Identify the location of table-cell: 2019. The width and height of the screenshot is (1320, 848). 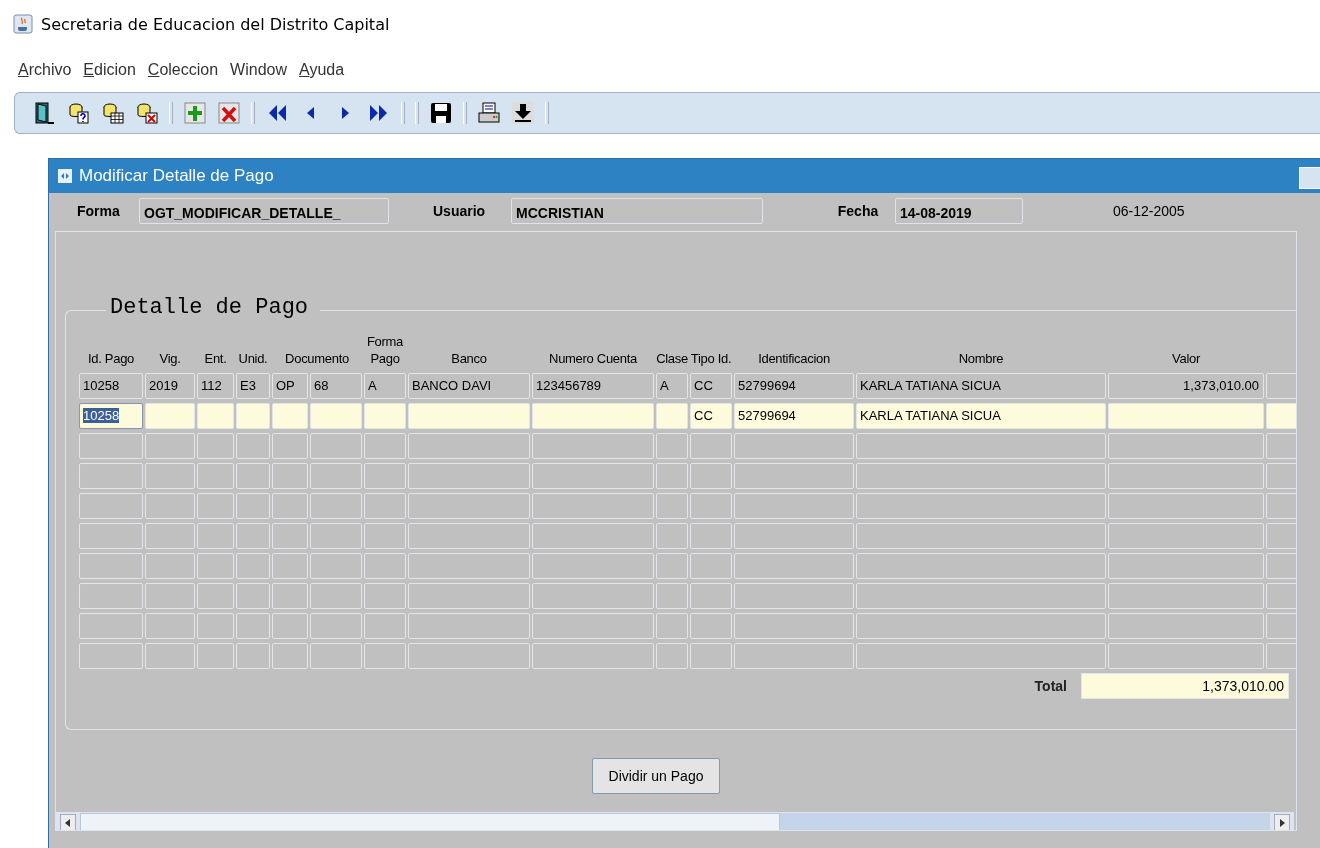
(170, 386).